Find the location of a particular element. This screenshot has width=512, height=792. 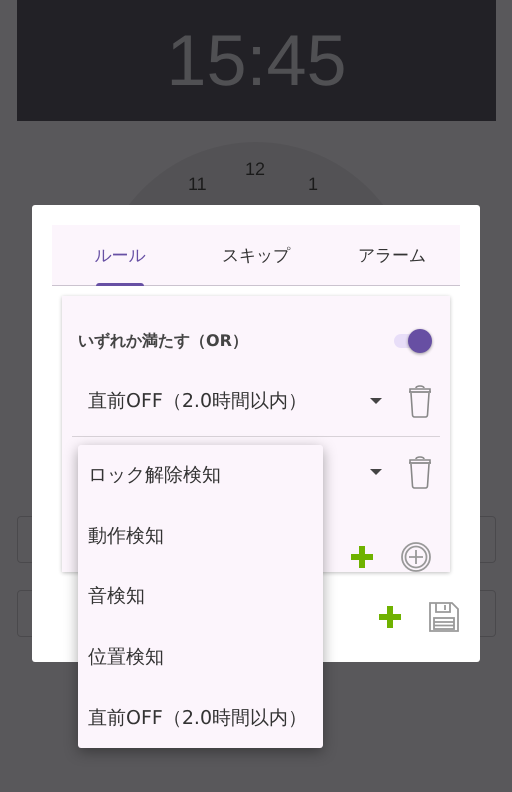

dial-number: 12 is located at coordinates (255, 169).